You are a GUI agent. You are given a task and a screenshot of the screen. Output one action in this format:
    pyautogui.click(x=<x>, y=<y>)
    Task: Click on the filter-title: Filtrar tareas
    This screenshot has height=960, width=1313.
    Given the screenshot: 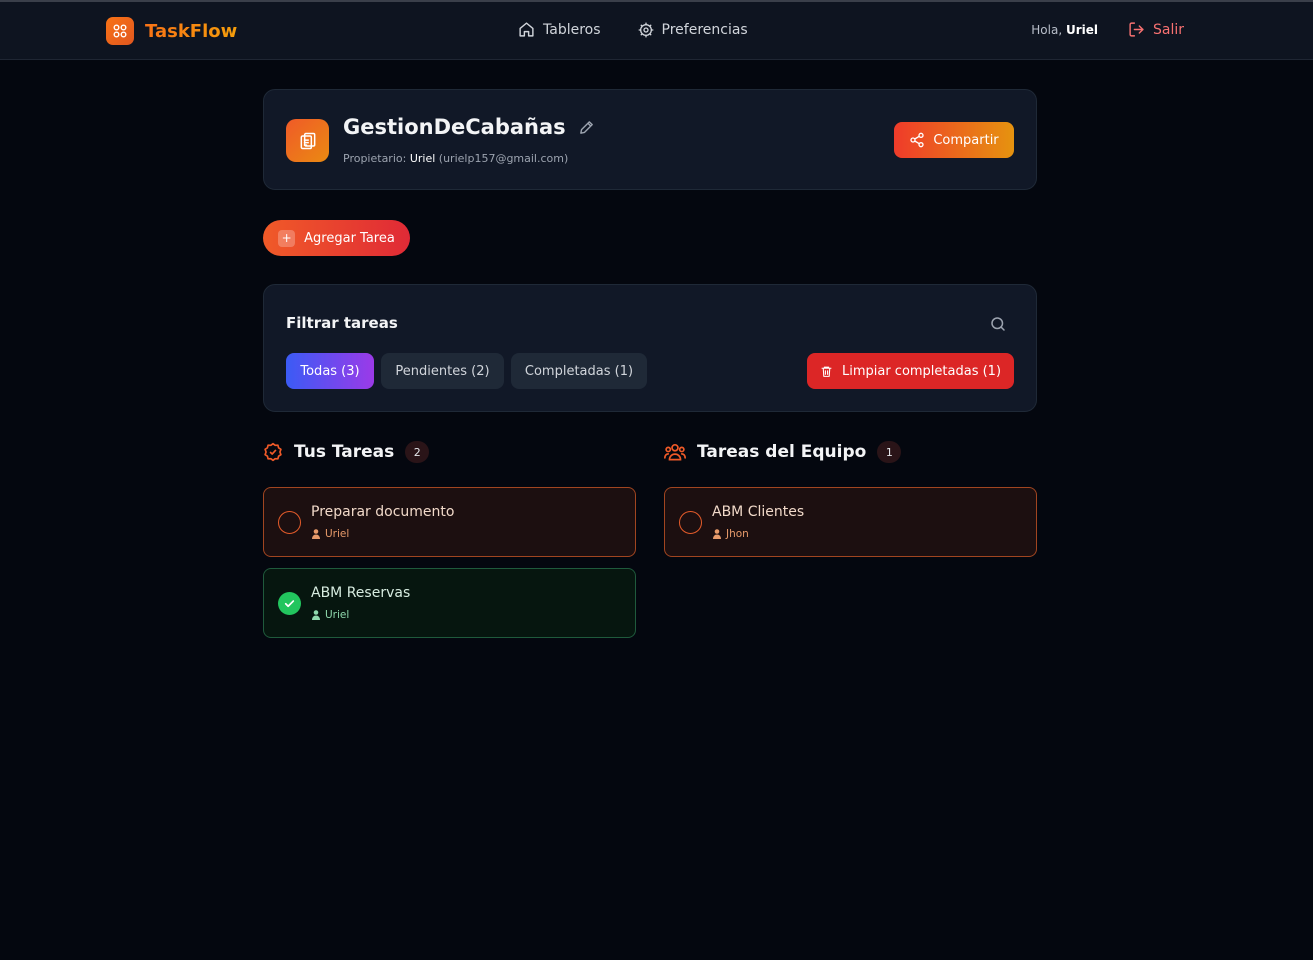 What is the action you would take?
    pyautogui.click(x=342, y=323)
    